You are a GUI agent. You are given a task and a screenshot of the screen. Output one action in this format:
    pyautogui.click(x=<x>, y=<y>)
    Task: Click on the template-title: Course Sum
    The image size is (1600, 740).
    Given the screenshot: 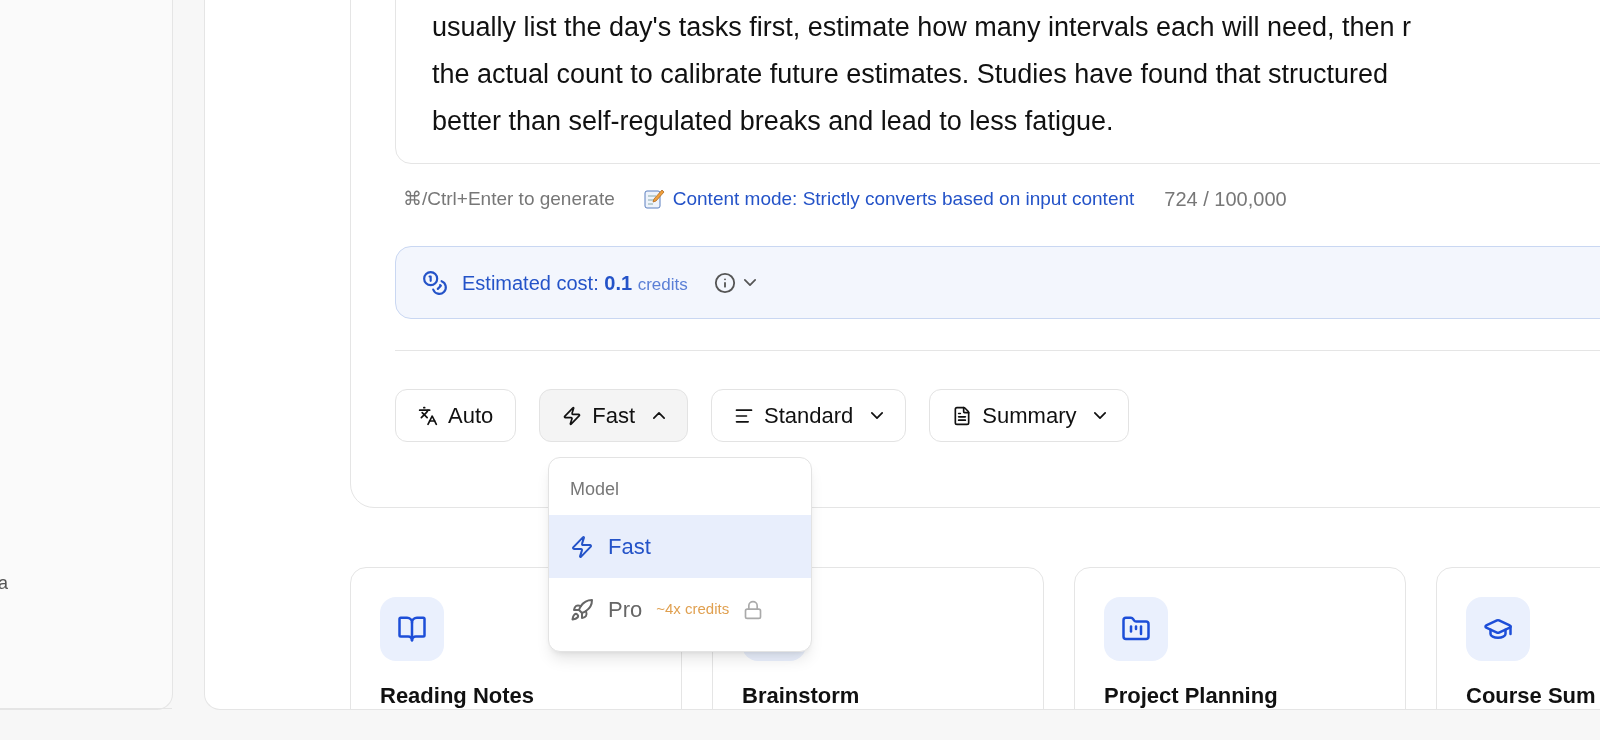 What is the action you would take?
    pyautogui.click(x=1531, y=696)
    